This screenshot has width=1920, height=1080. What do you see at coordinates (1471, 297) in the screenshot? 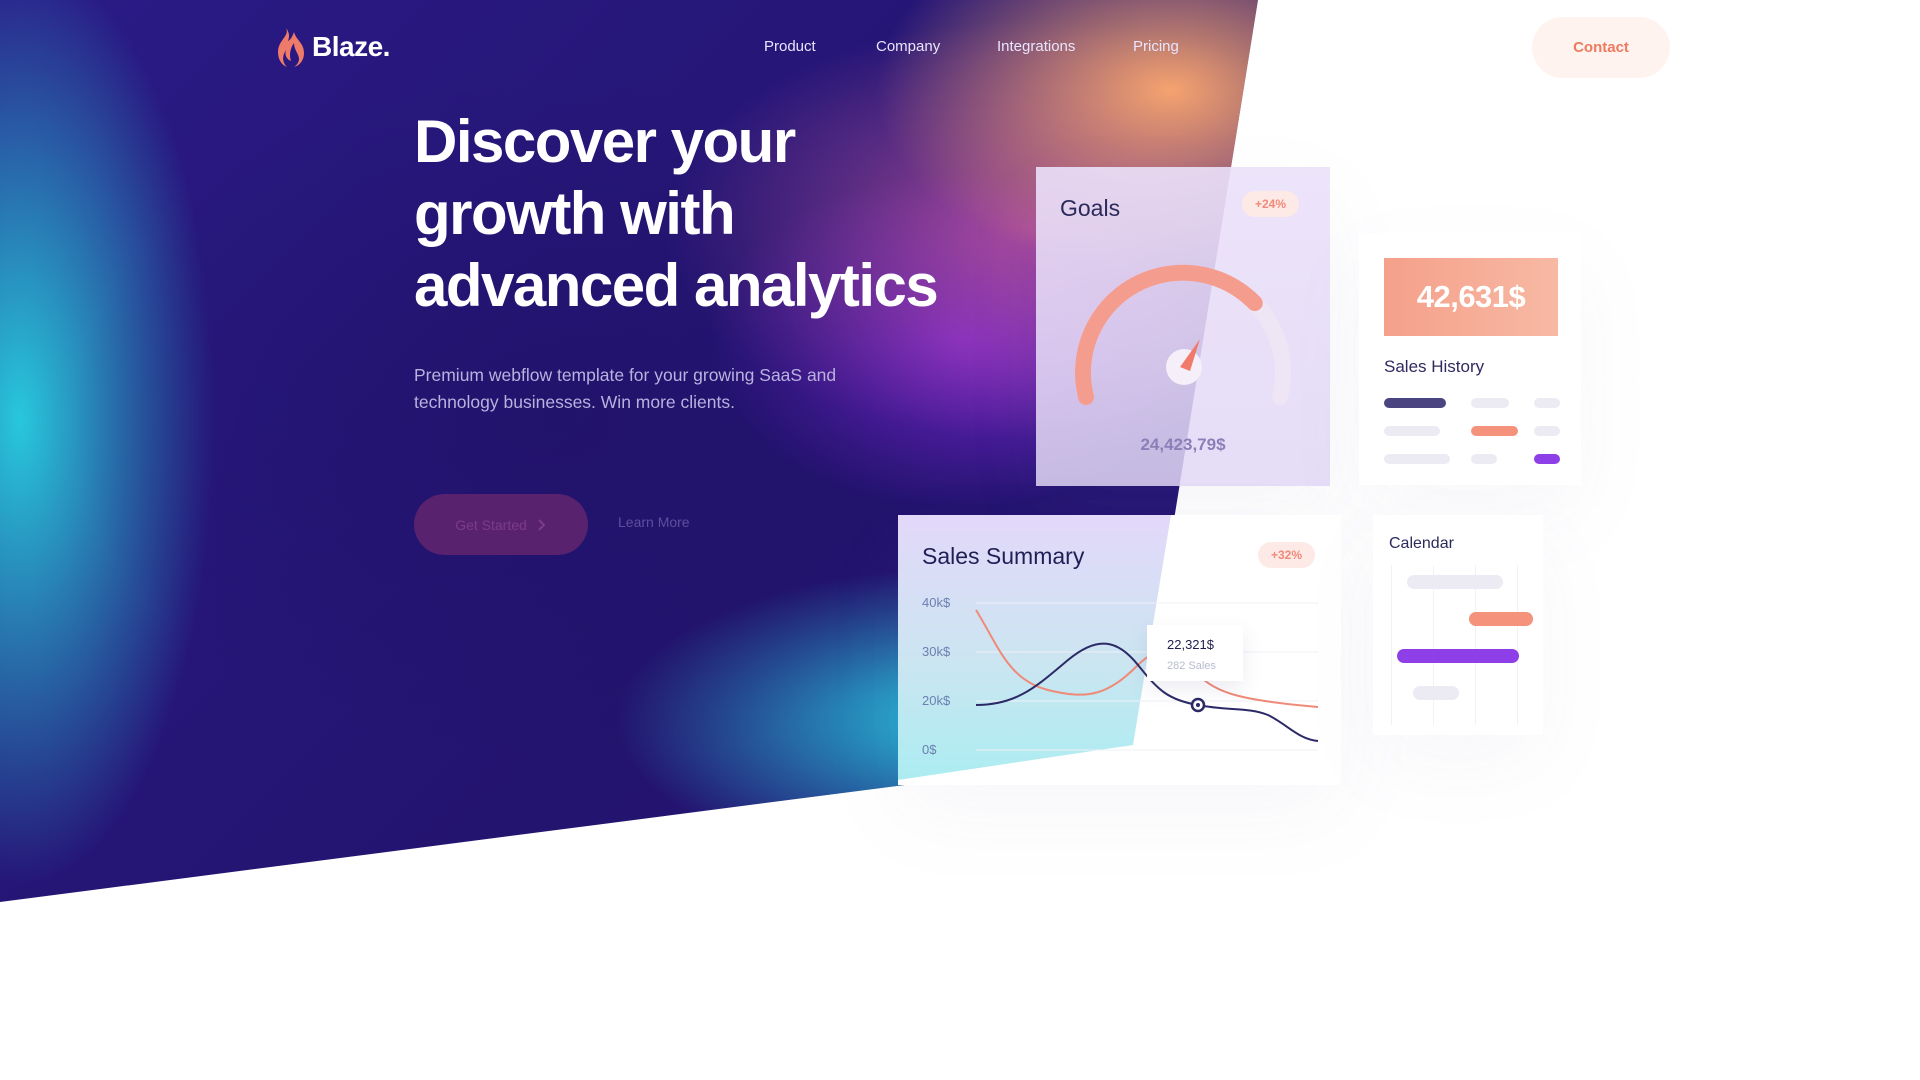
I see `sales-amount: 42,631$` at bounding box center [1471, 297].